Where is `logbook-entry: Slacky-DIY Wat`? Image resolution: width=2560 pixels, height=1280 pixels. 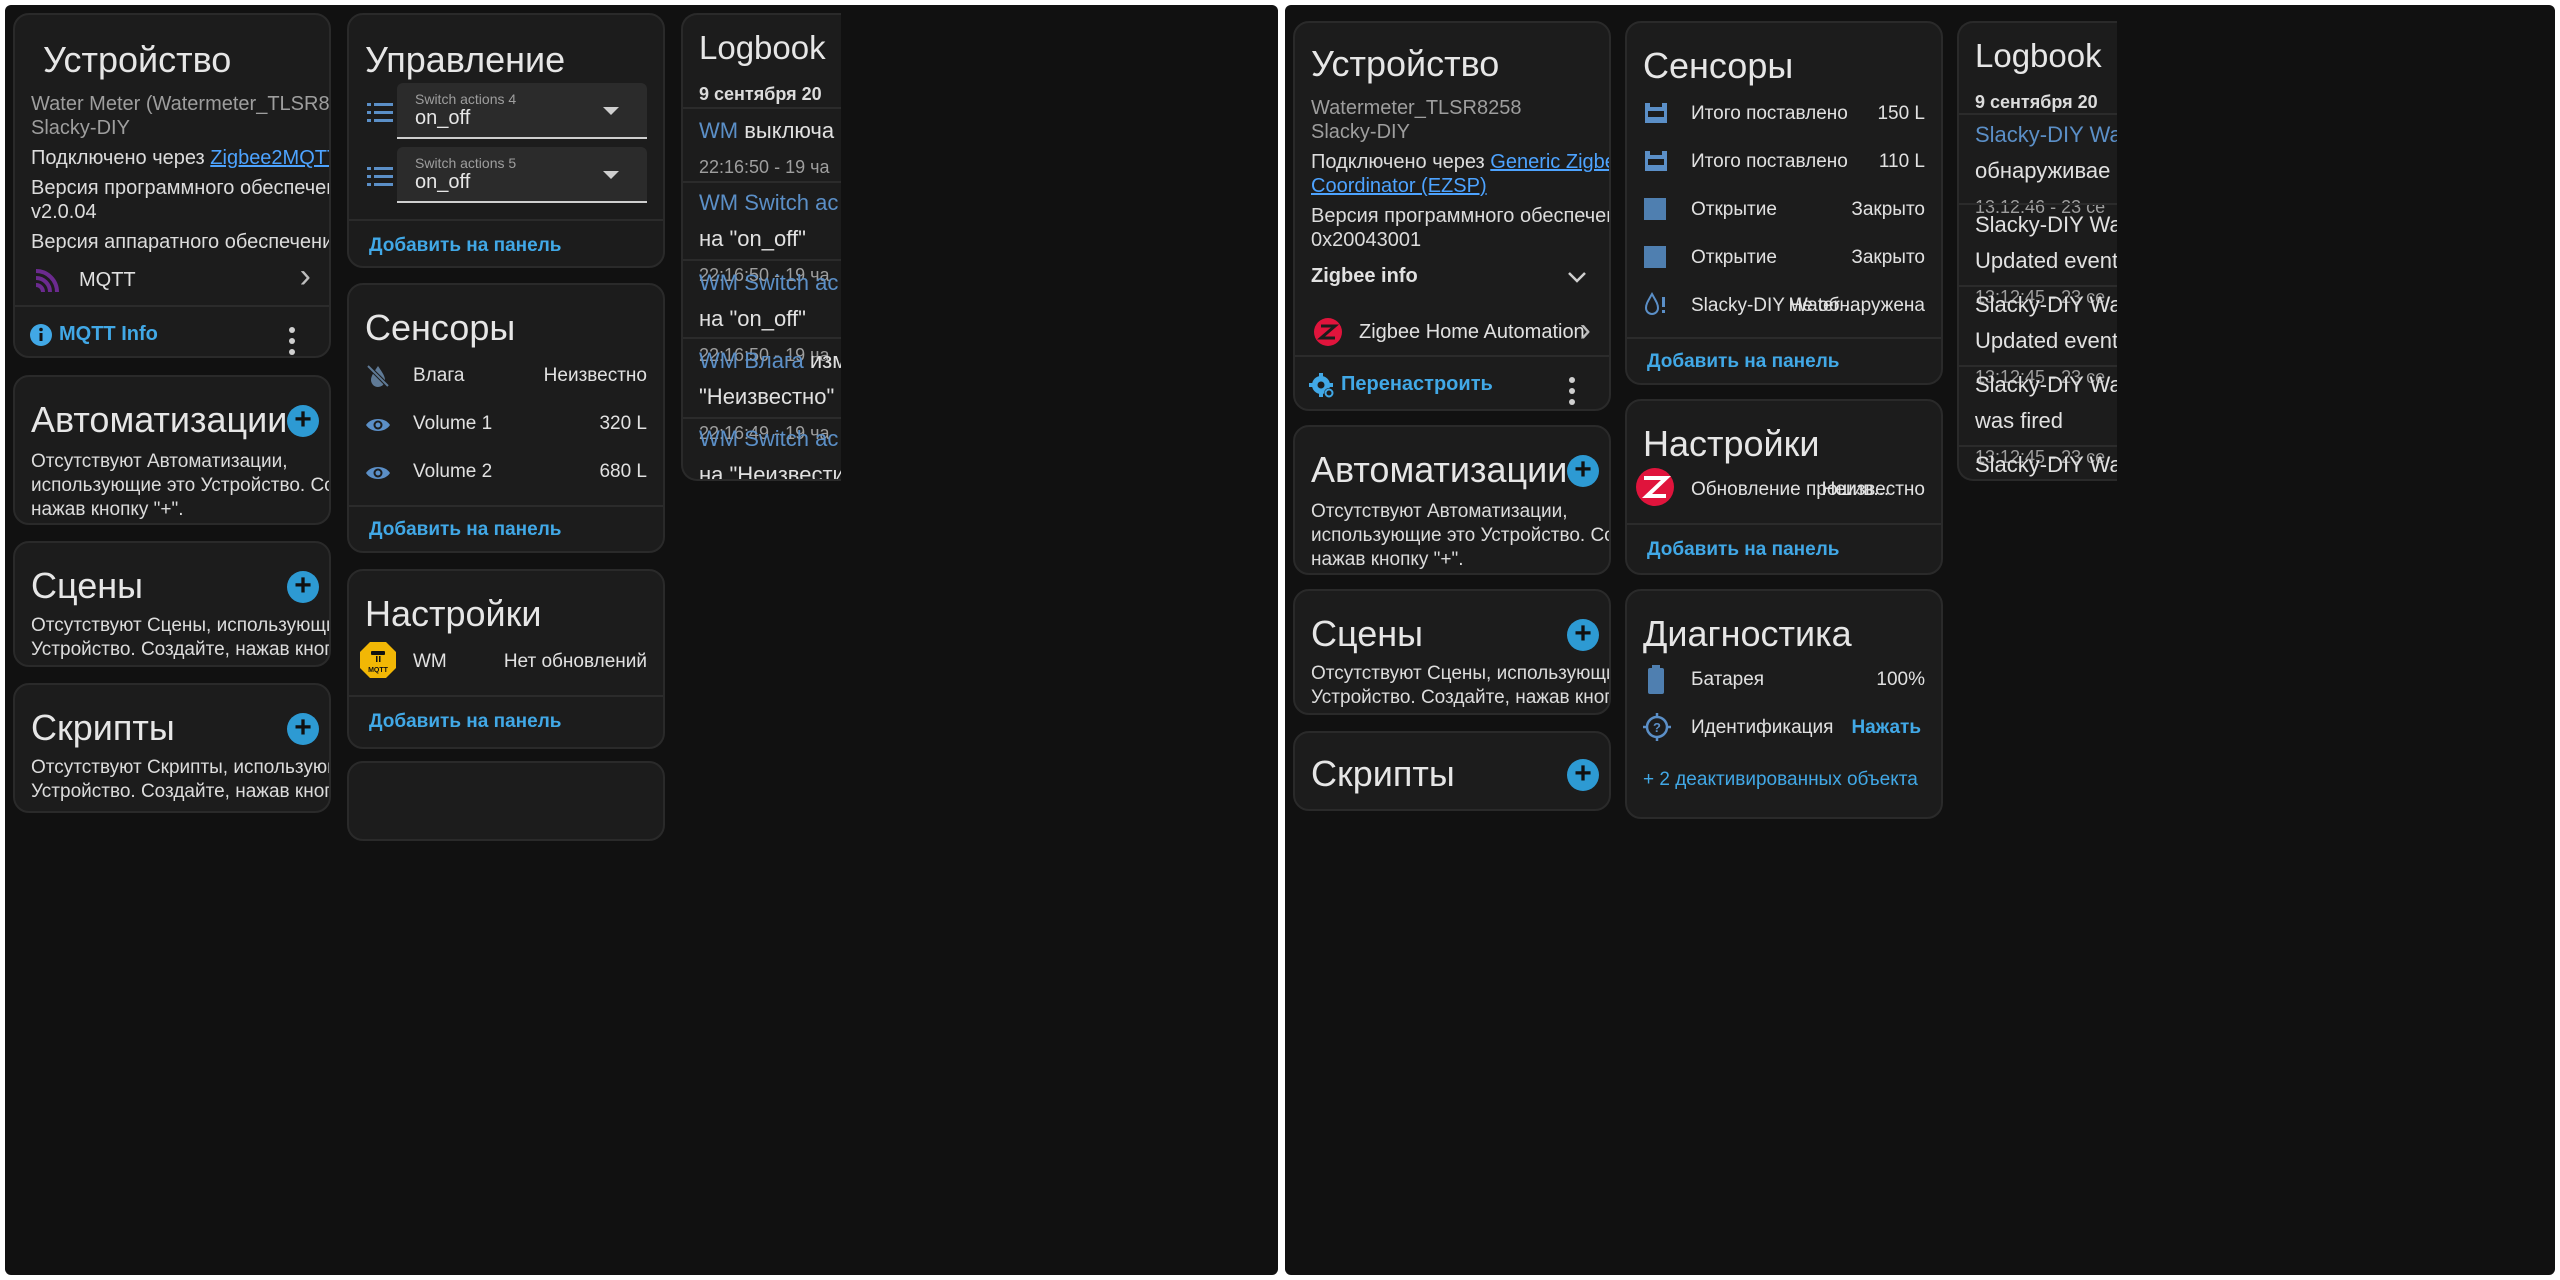
logbook-entry: Slacky-DIY Wat is located at coordinates (2046, 463).